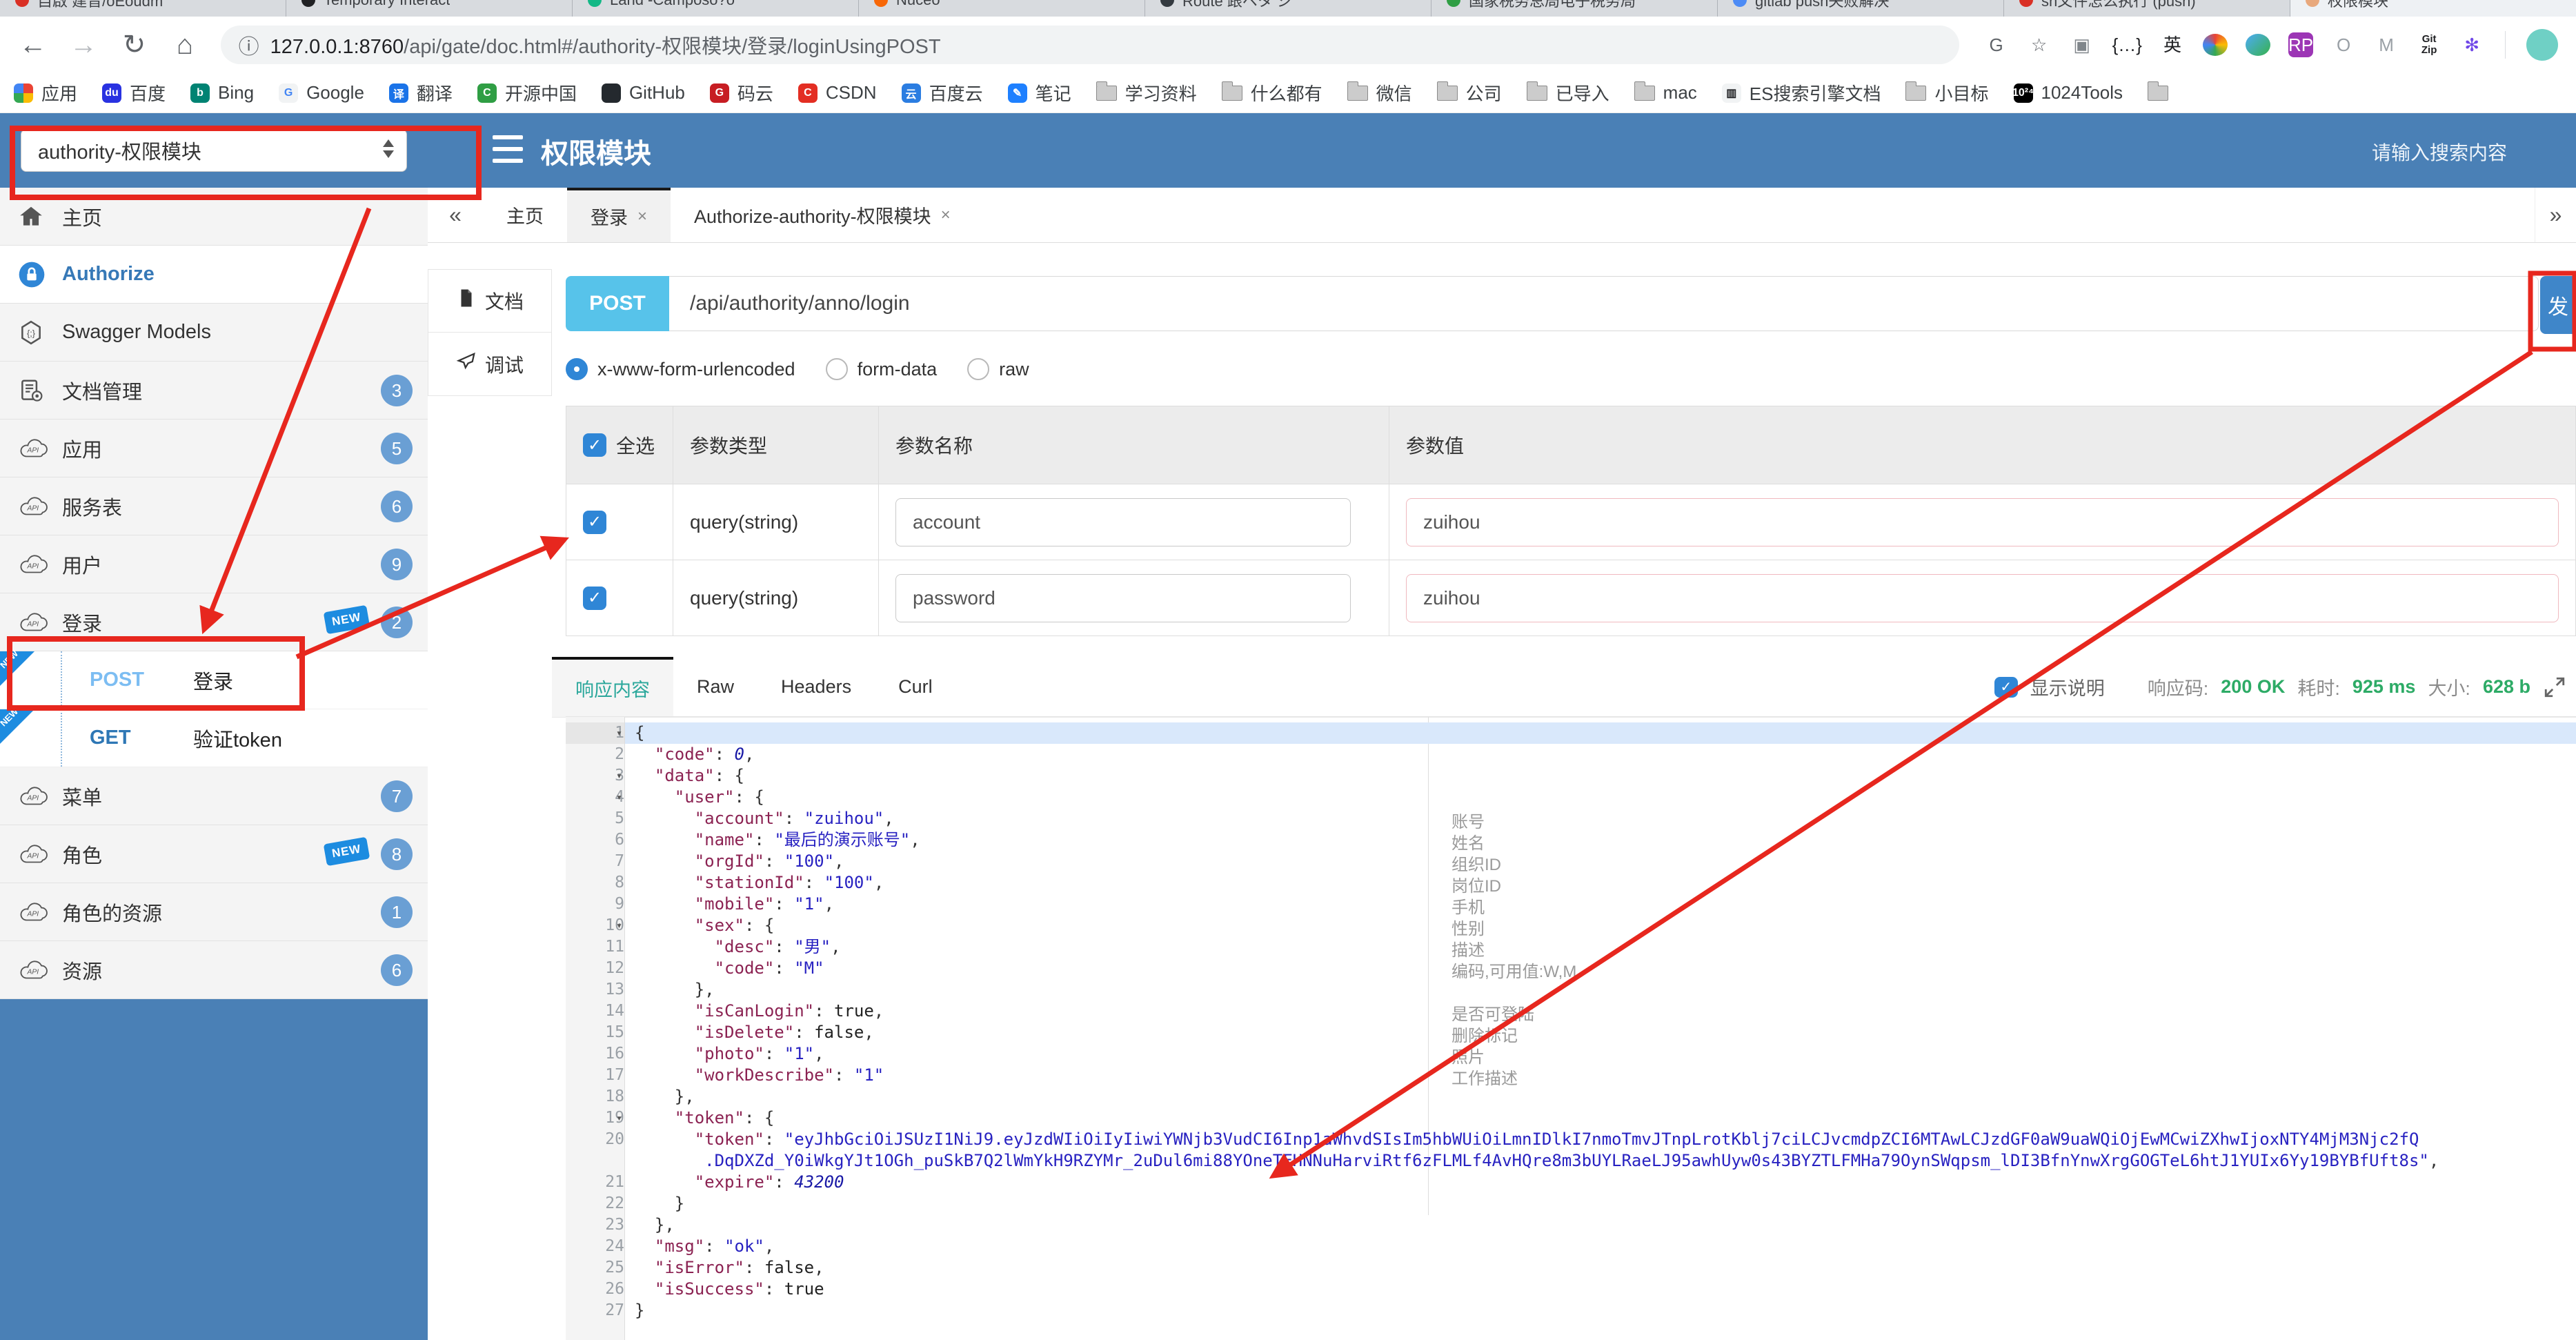  Describe the element at coordinates (214, 150) in the screenshot. I see `module-select: authority-权限模块` at that location.